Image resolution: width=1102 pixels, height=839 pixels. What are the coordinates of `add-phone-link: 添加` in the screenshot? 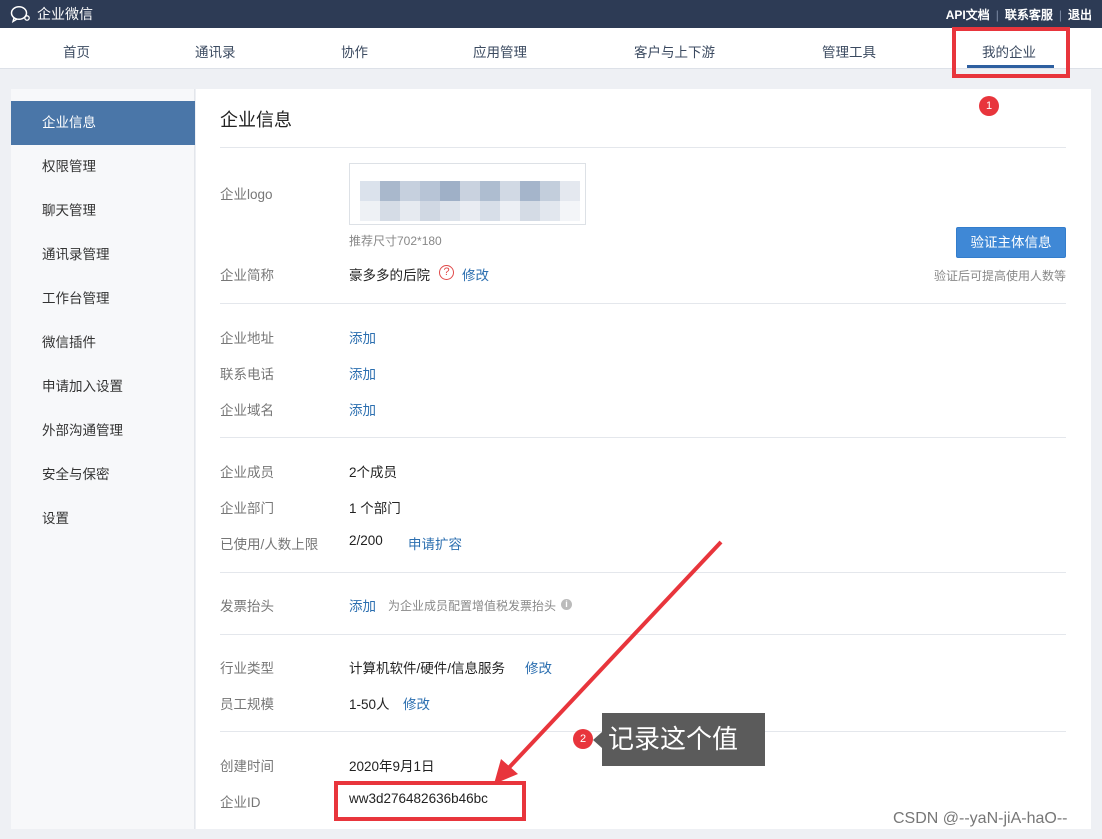 It's located at (362, 373).